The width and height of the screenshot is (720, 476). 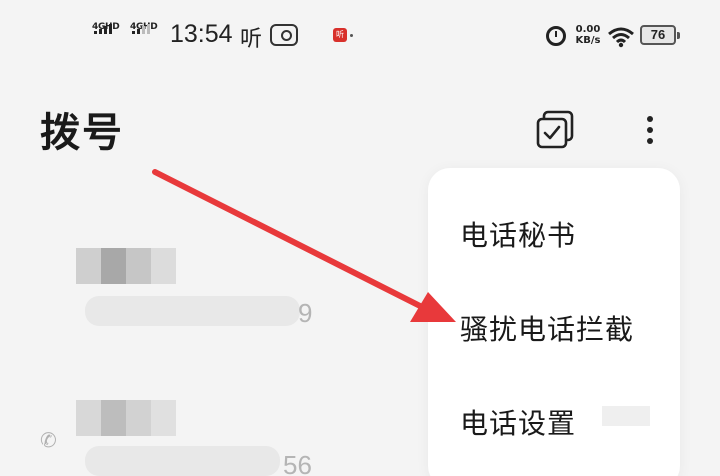 I want to click on net-speed: 0.00 KB/s, so click(x=588, y=35).